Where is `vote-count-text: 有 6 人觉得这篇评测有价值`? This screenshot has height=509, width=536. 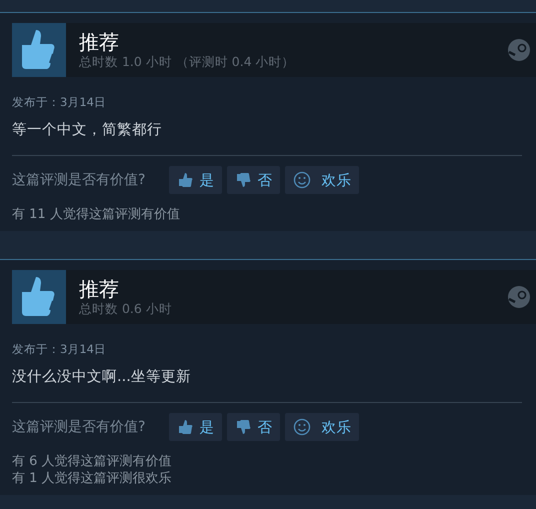
vote-count-text: 有 6 人觉得这篇评测有价值 is located at coordinates (92, 461).